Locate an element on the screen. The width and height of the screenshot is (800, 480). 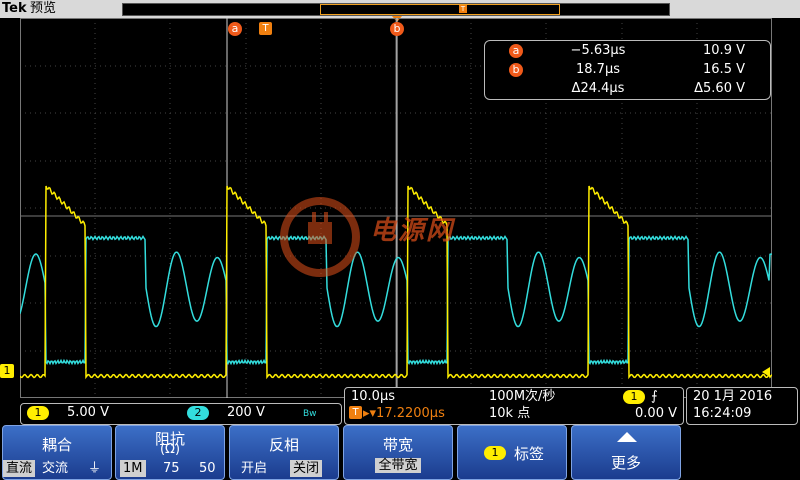
invert-softkey: 反相 开启 关闭 is located at coordinates (284, 452).